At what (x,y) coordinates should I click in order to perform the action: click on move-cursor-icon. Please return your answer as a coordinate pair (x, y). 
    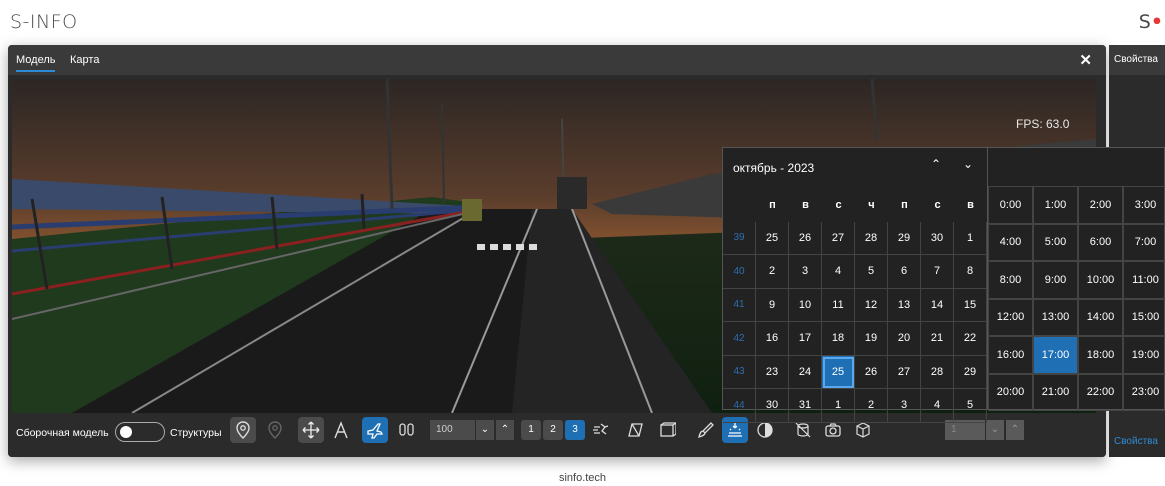
    Looking at the image, I should click on (311, 430).